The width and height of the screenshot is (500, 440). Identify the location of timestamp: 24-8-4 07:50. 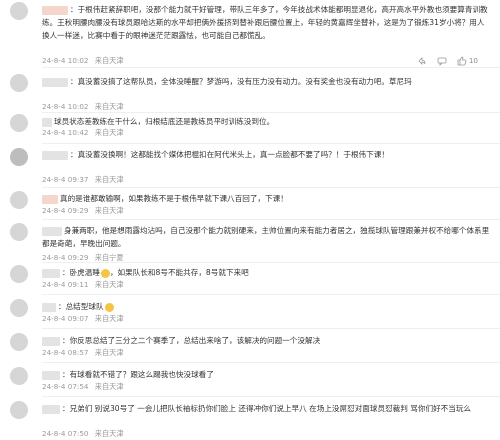
(65, 433).